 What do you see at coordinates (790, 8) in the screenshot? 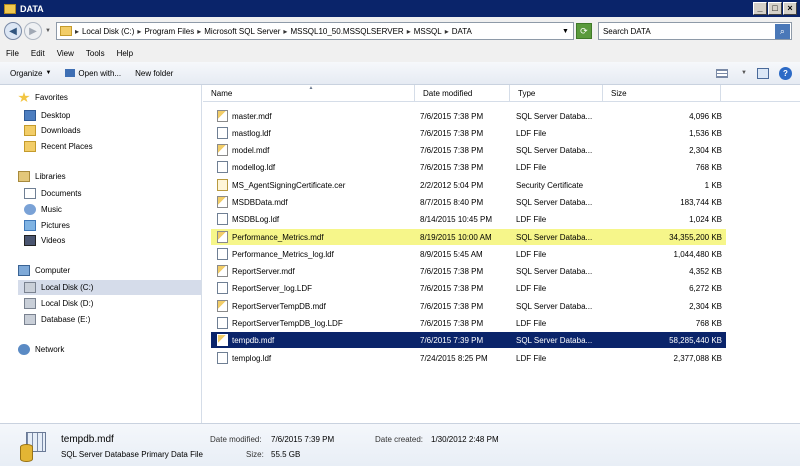
I see `close-button: ×` at bounding box center [790, 8].